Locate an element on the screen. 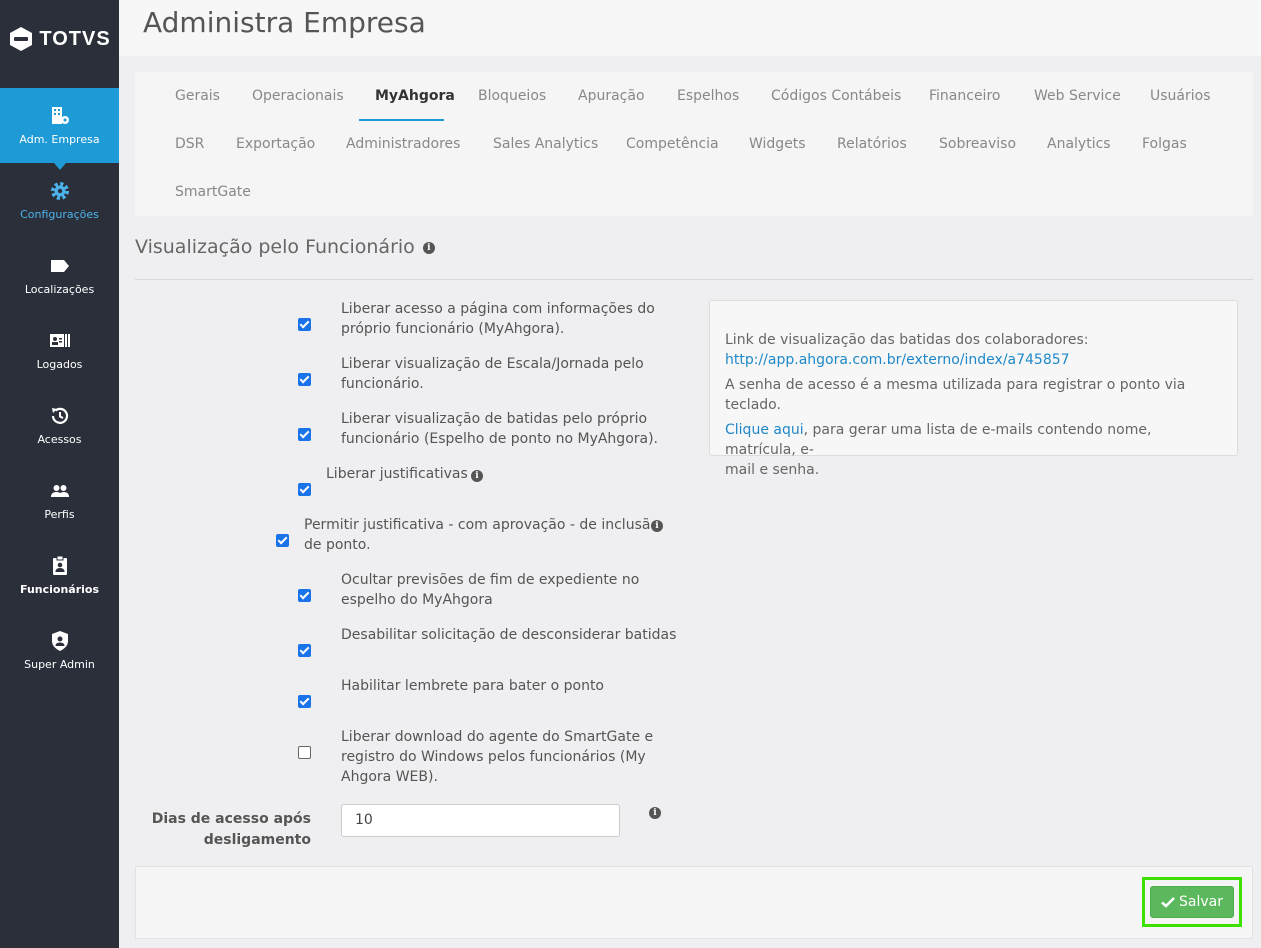 The height and width of the screenshot is (948, 1261). tag-icon is located at coordinates (59, 266).